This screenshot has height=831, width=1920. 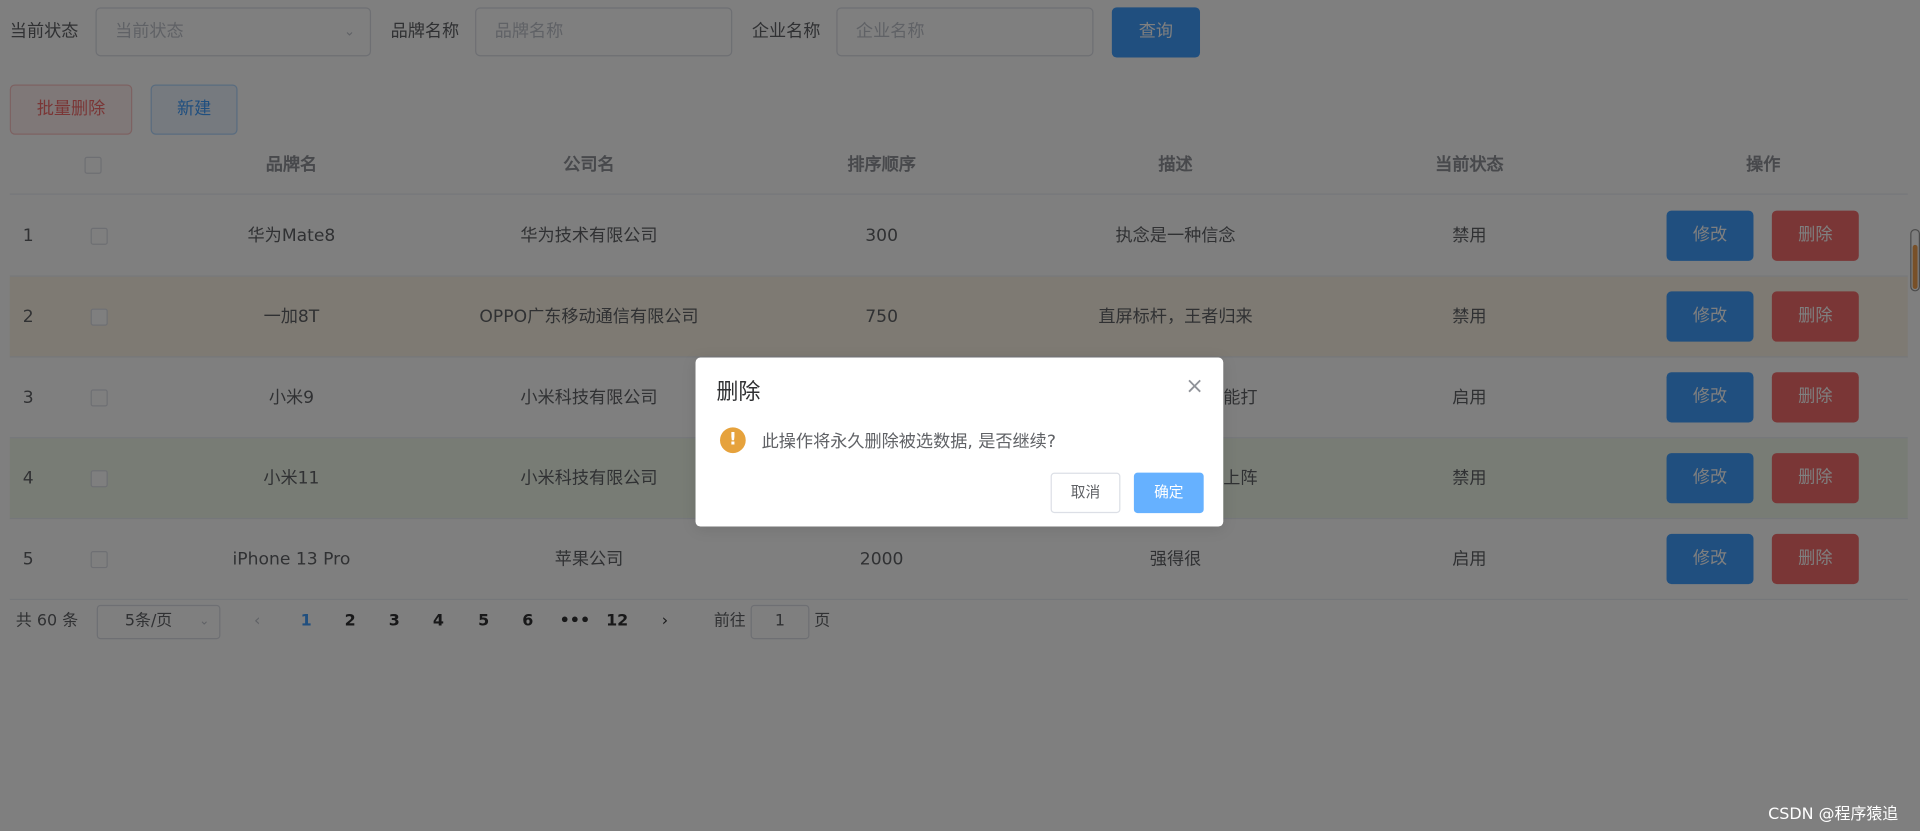 I want to click on confirm-button: 确定, so click(x=1168, y=493).